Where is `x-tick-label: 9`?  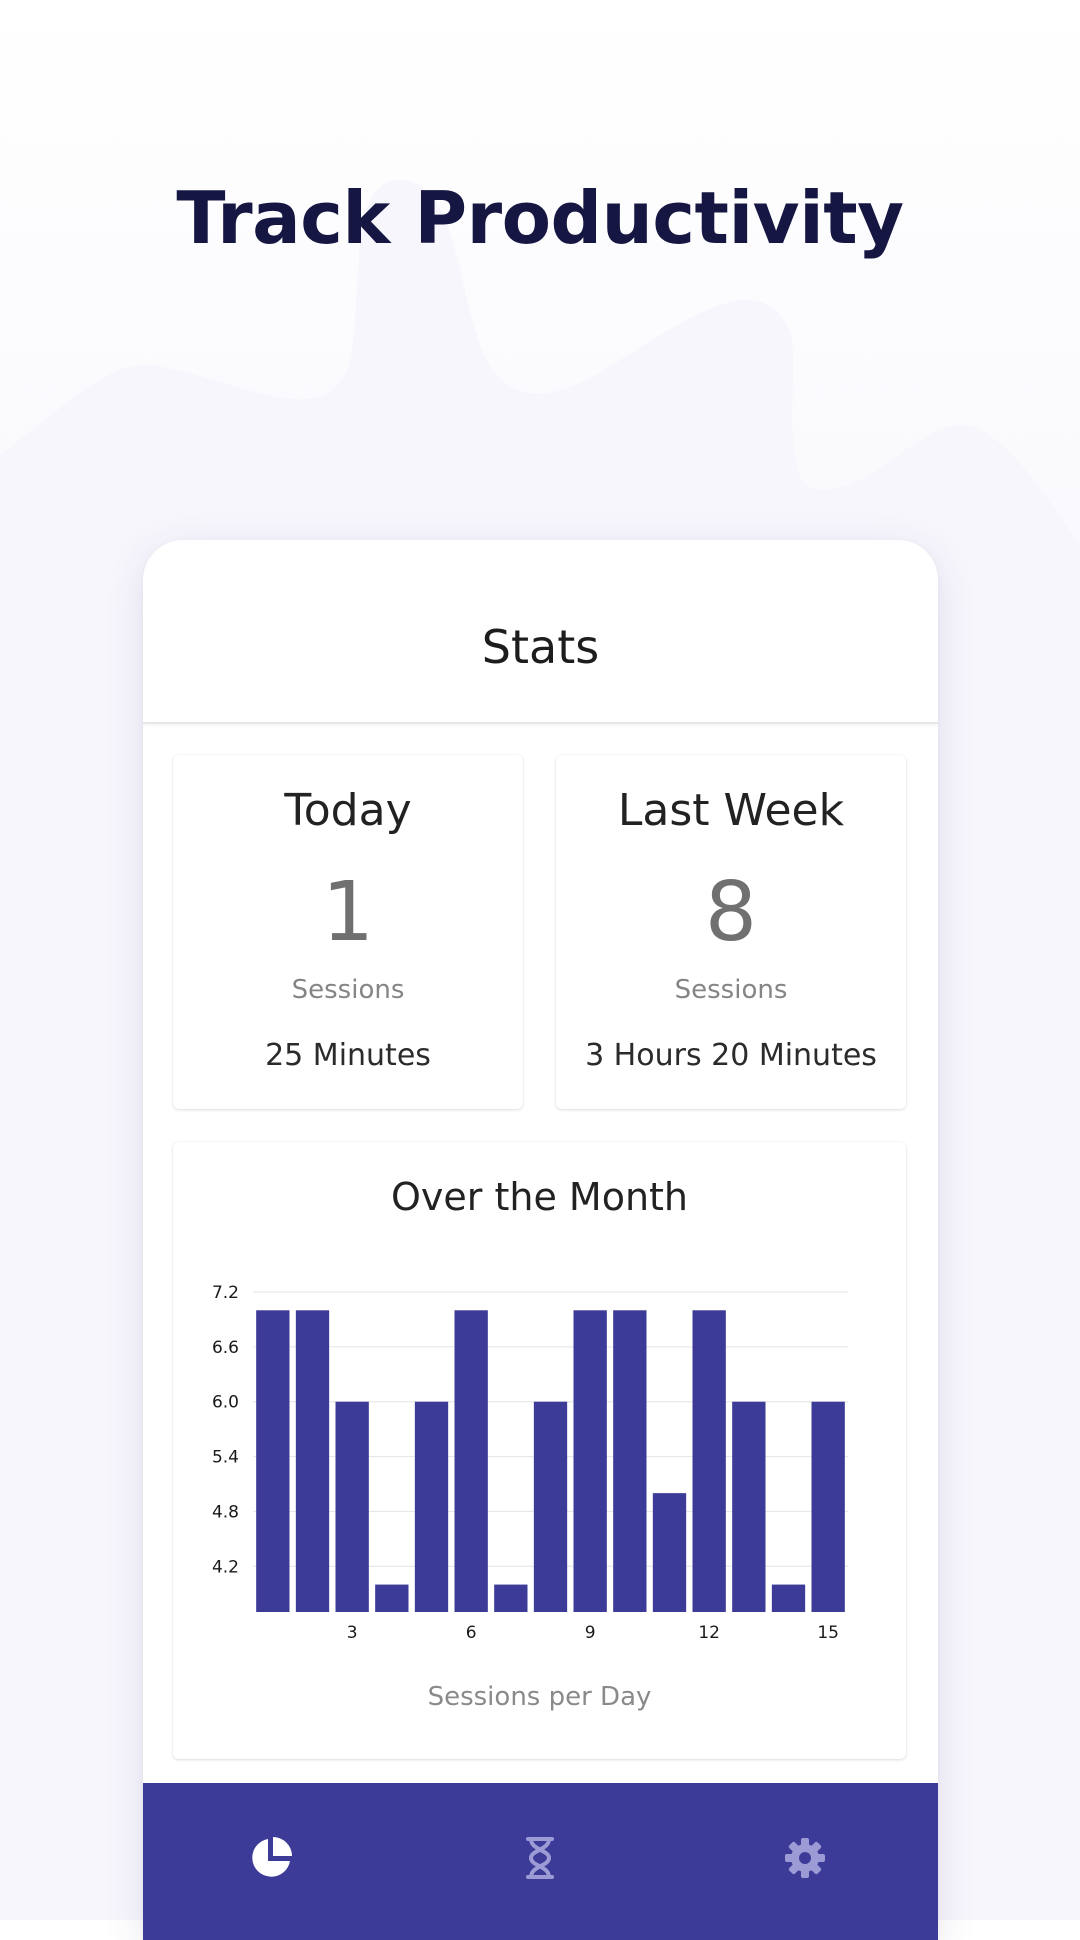
x-tick-label: 9 is located at coordinates (590, 1633).